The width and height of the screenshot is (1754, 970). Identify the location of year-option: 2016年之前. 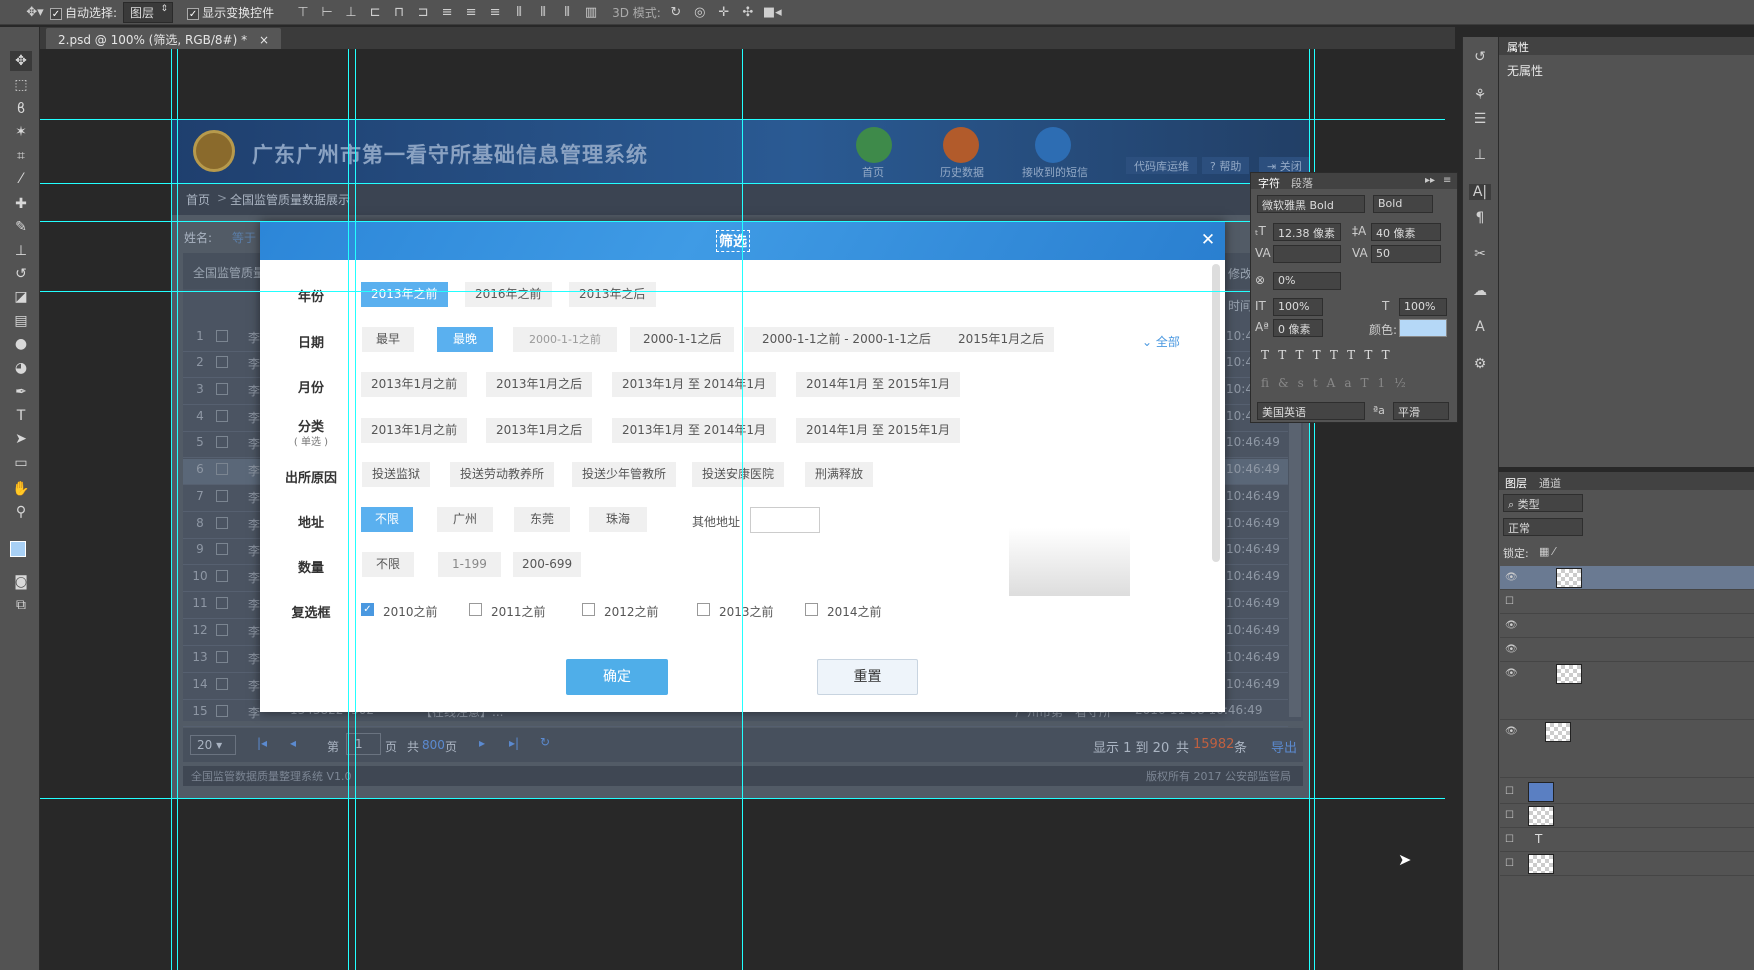
(508, 294).